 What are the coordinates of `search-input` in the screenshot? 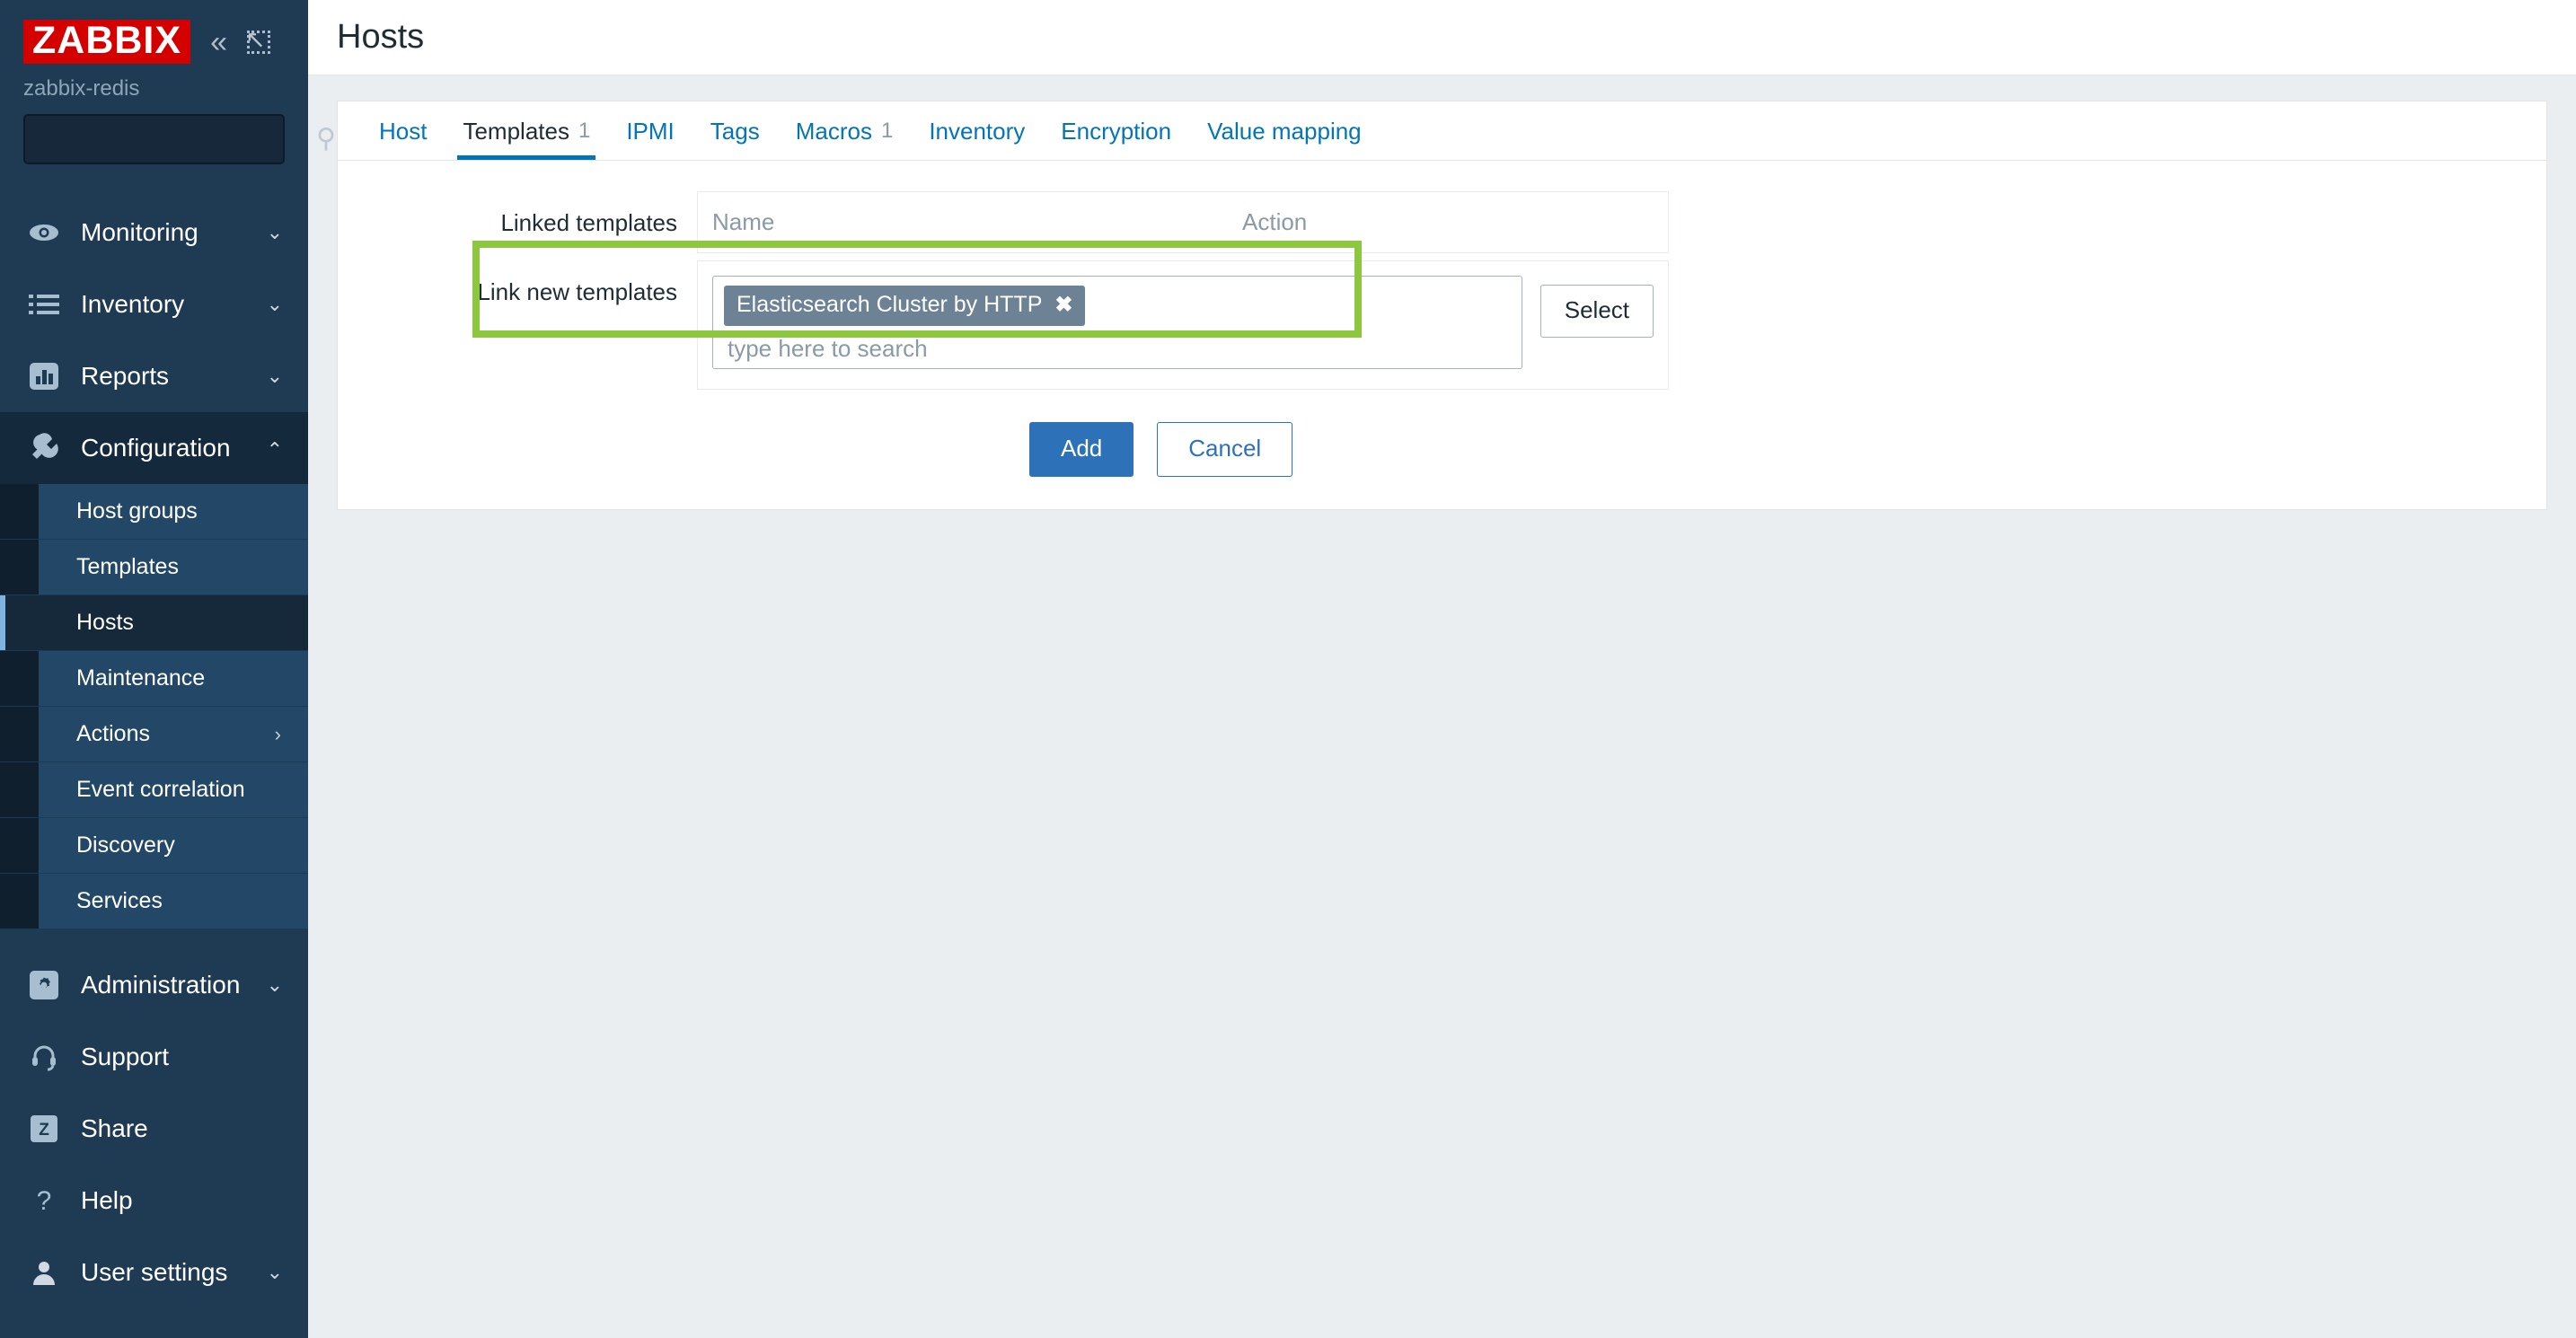 It's located at (177, 139).